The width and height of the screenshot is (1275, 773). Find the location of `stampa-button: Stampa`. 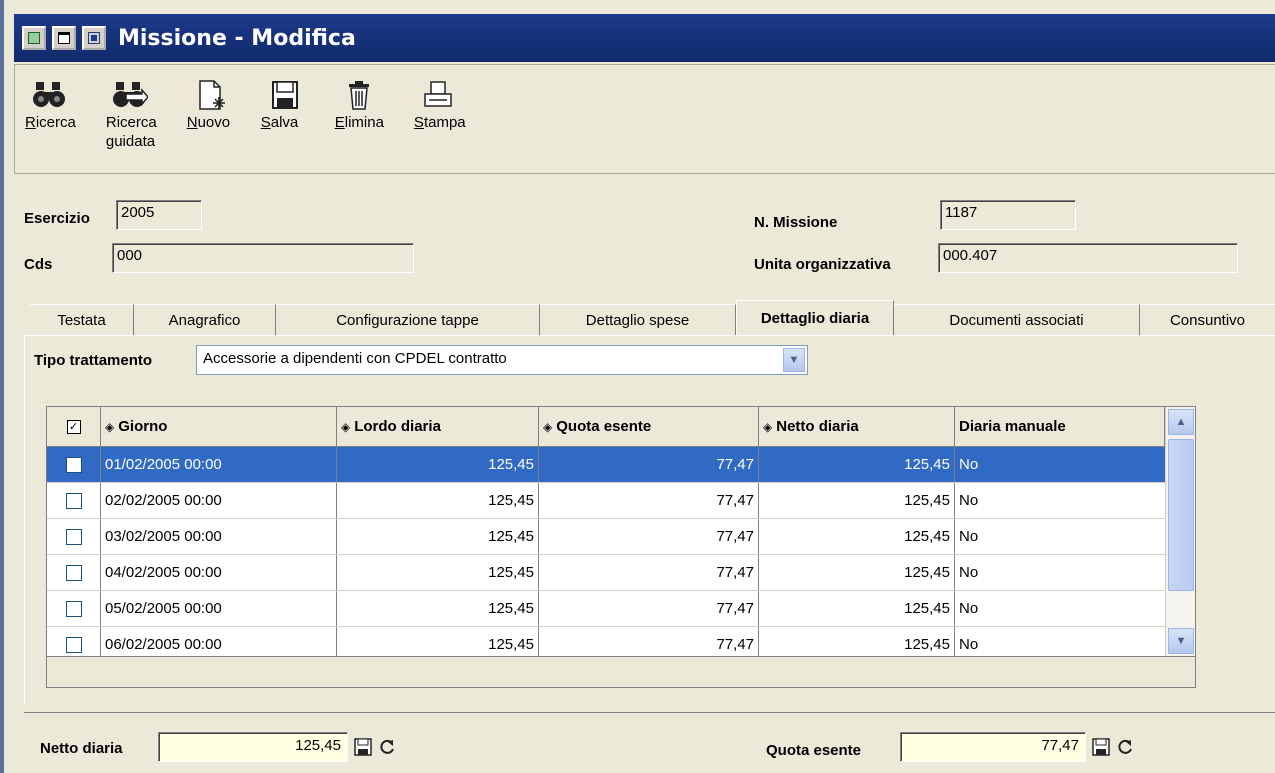

stampa-button: Stampa is located at coordinates (440, 125).